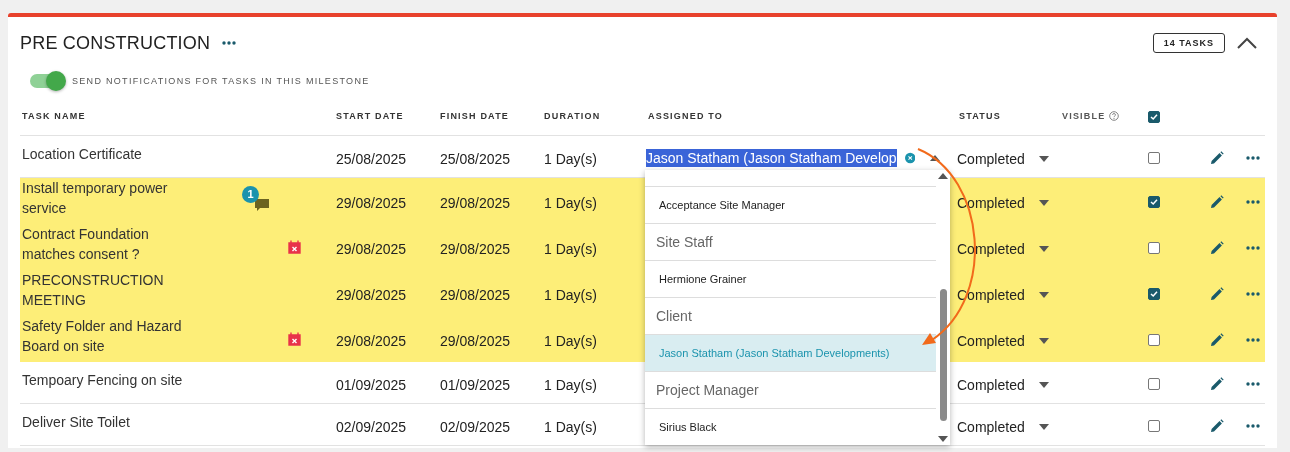 The width and height of the screenshot is (1290, 452). Describe the element at coordinates (47, 81) in the screenshot. I see `notification-toggle` at that location.